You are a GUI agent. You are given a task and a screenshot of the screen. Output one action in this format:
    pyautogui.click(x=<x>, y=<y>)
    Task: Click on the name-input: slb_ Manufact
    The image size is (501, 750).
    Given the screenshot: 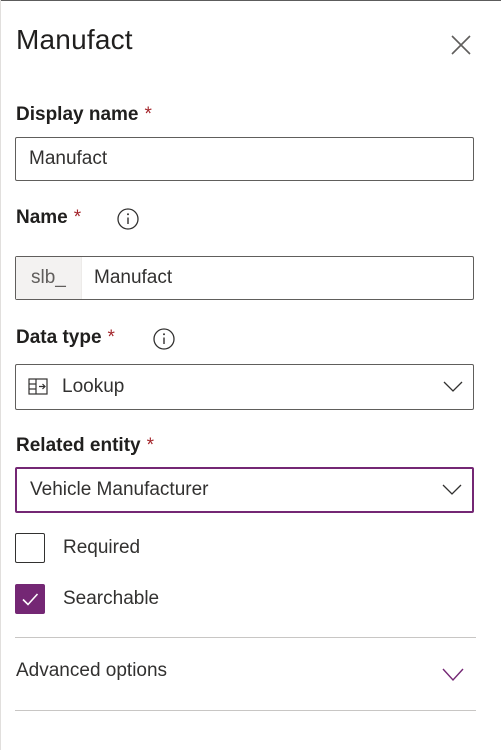 What is the action you would take?
    pyautogui.click(x=244, y=278)
    